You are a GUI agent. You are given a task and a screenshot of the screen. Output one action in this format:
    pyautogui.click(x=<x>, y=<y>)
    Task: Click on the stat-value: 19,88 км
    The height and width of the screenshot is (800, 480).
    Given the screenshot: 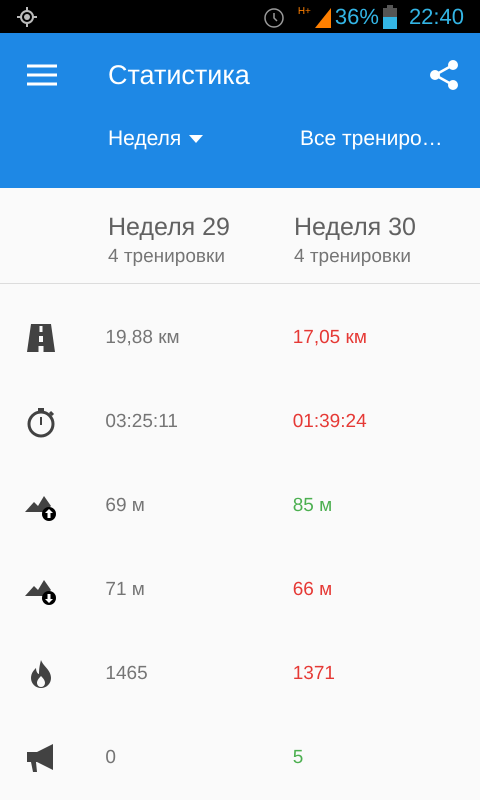 What is the action you would take?
    pyautogui.click(x=142, y=337)
    